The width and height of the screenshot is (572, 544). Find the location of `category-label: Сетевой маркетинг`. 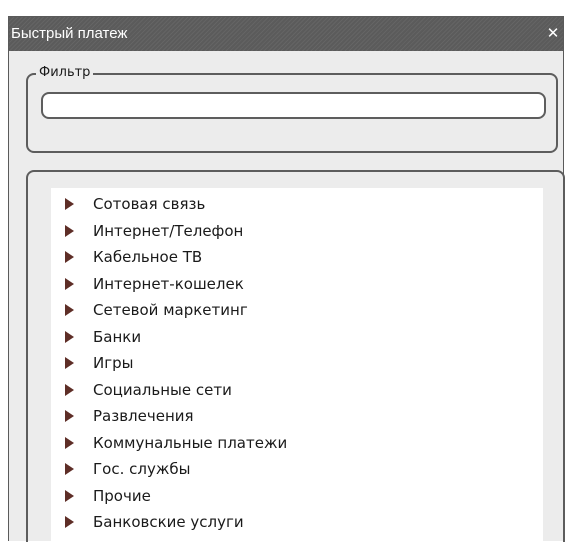

category-label: Сетевой маркетинг is located at coordinates (170, 310).